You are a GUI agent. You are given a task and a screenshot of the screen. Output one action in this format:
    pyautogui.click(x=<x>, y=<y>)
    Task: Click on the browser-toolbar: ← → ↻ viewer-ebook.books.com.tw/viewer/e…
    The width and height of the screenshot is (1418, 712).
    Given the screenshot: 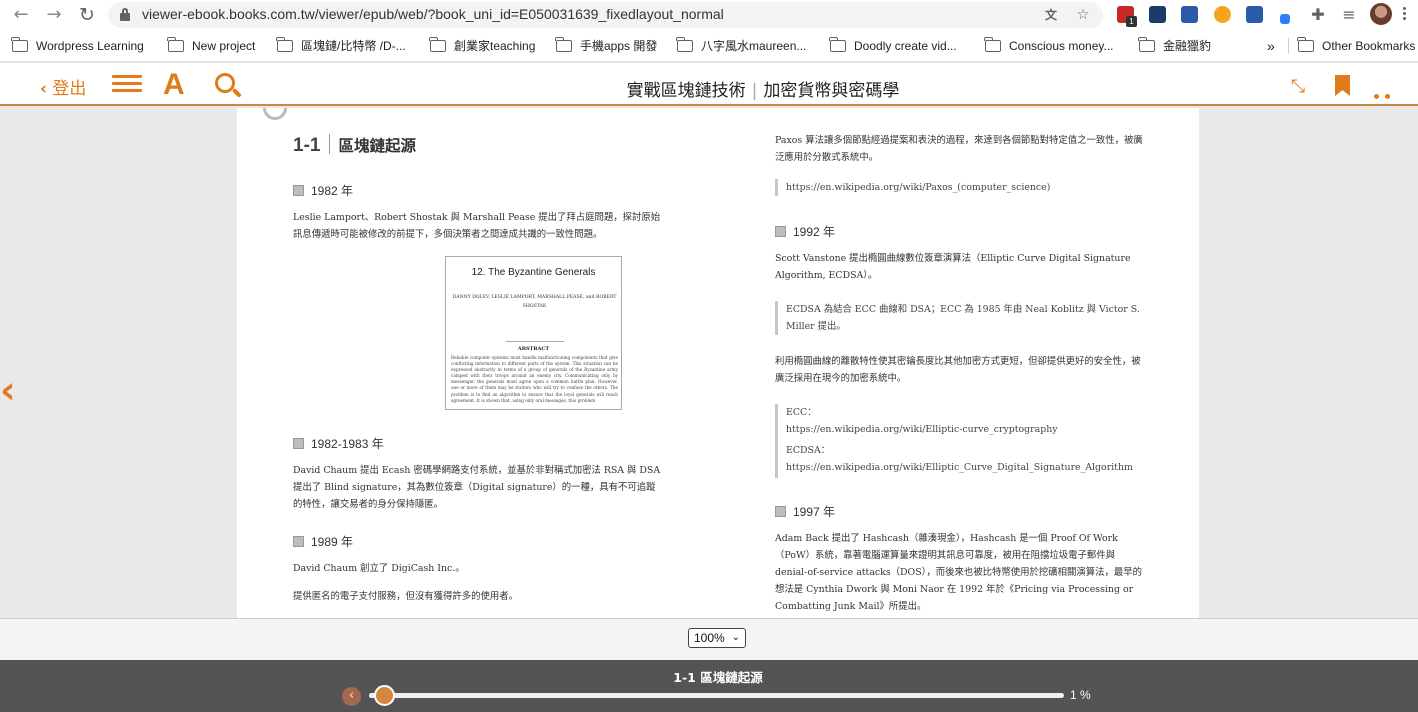 What is the action you would take?
    pyautogui.click(x=709, y=15)
    